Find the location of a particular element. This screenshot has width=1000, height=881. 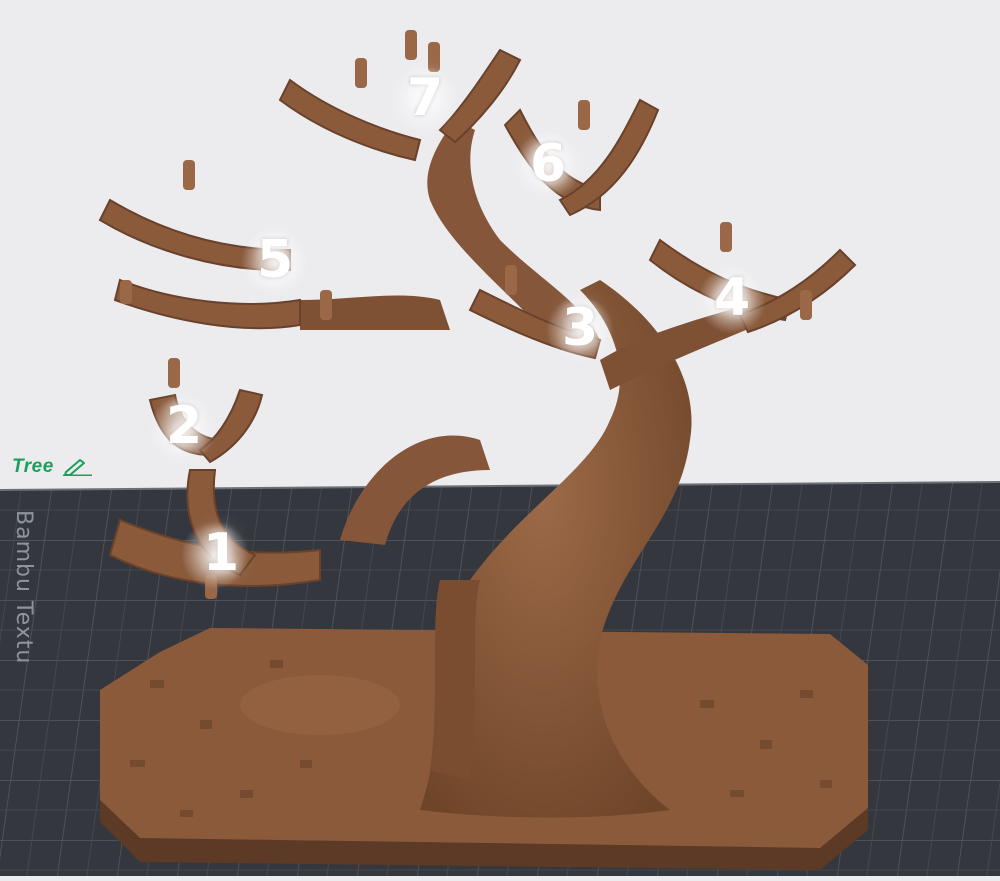

branch-label-5: 5 is located at coordinates (275, 260).